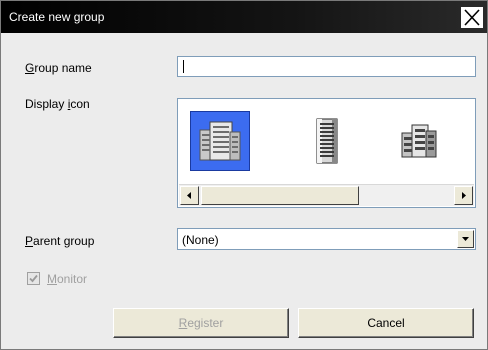 This screenshot has width=488, height=350. What do you see at coordinates (67, 279) in the screenshot?
I see `monitor-label: Monitor` at bounding box center [67, 279].